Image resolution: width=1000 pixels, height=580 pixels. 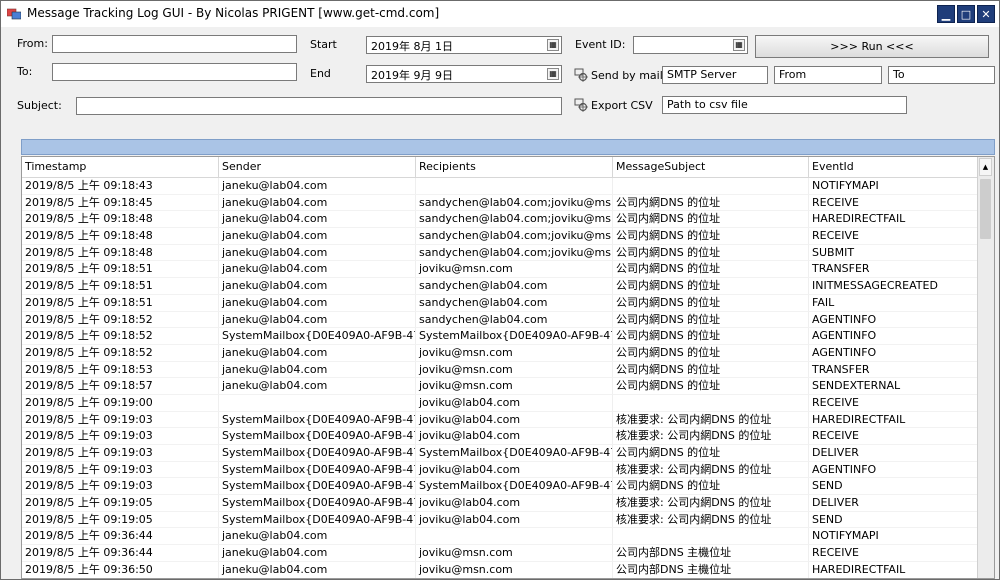 What do you see at coordinates (120, 167) in the screenshot?
I see `column-header-timestamp: Timestamp` at bounding box center [120, 167].